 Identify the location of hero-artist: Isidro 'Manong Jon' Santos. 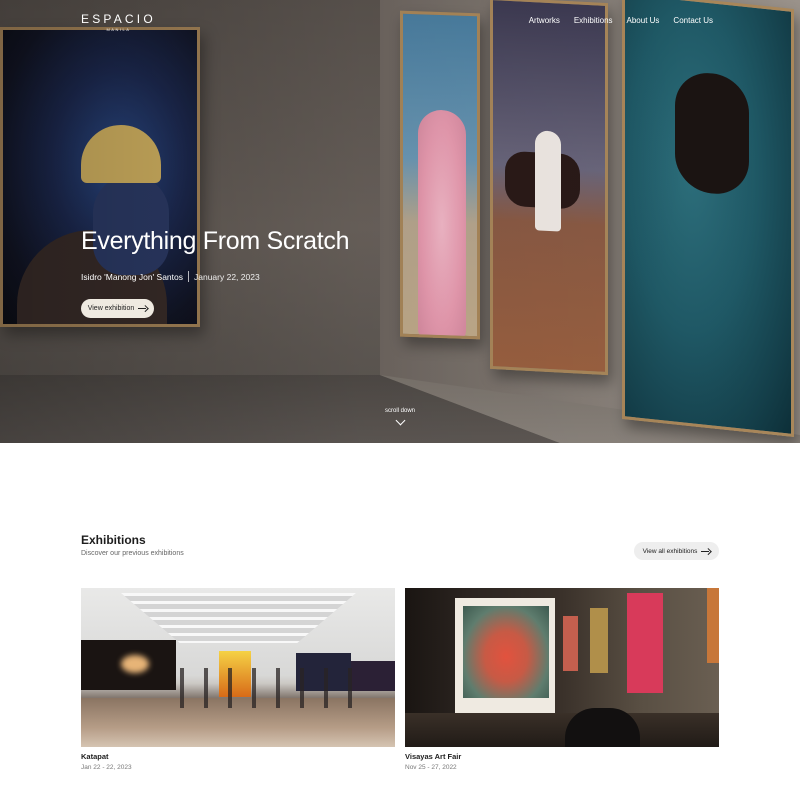
(132, 276).